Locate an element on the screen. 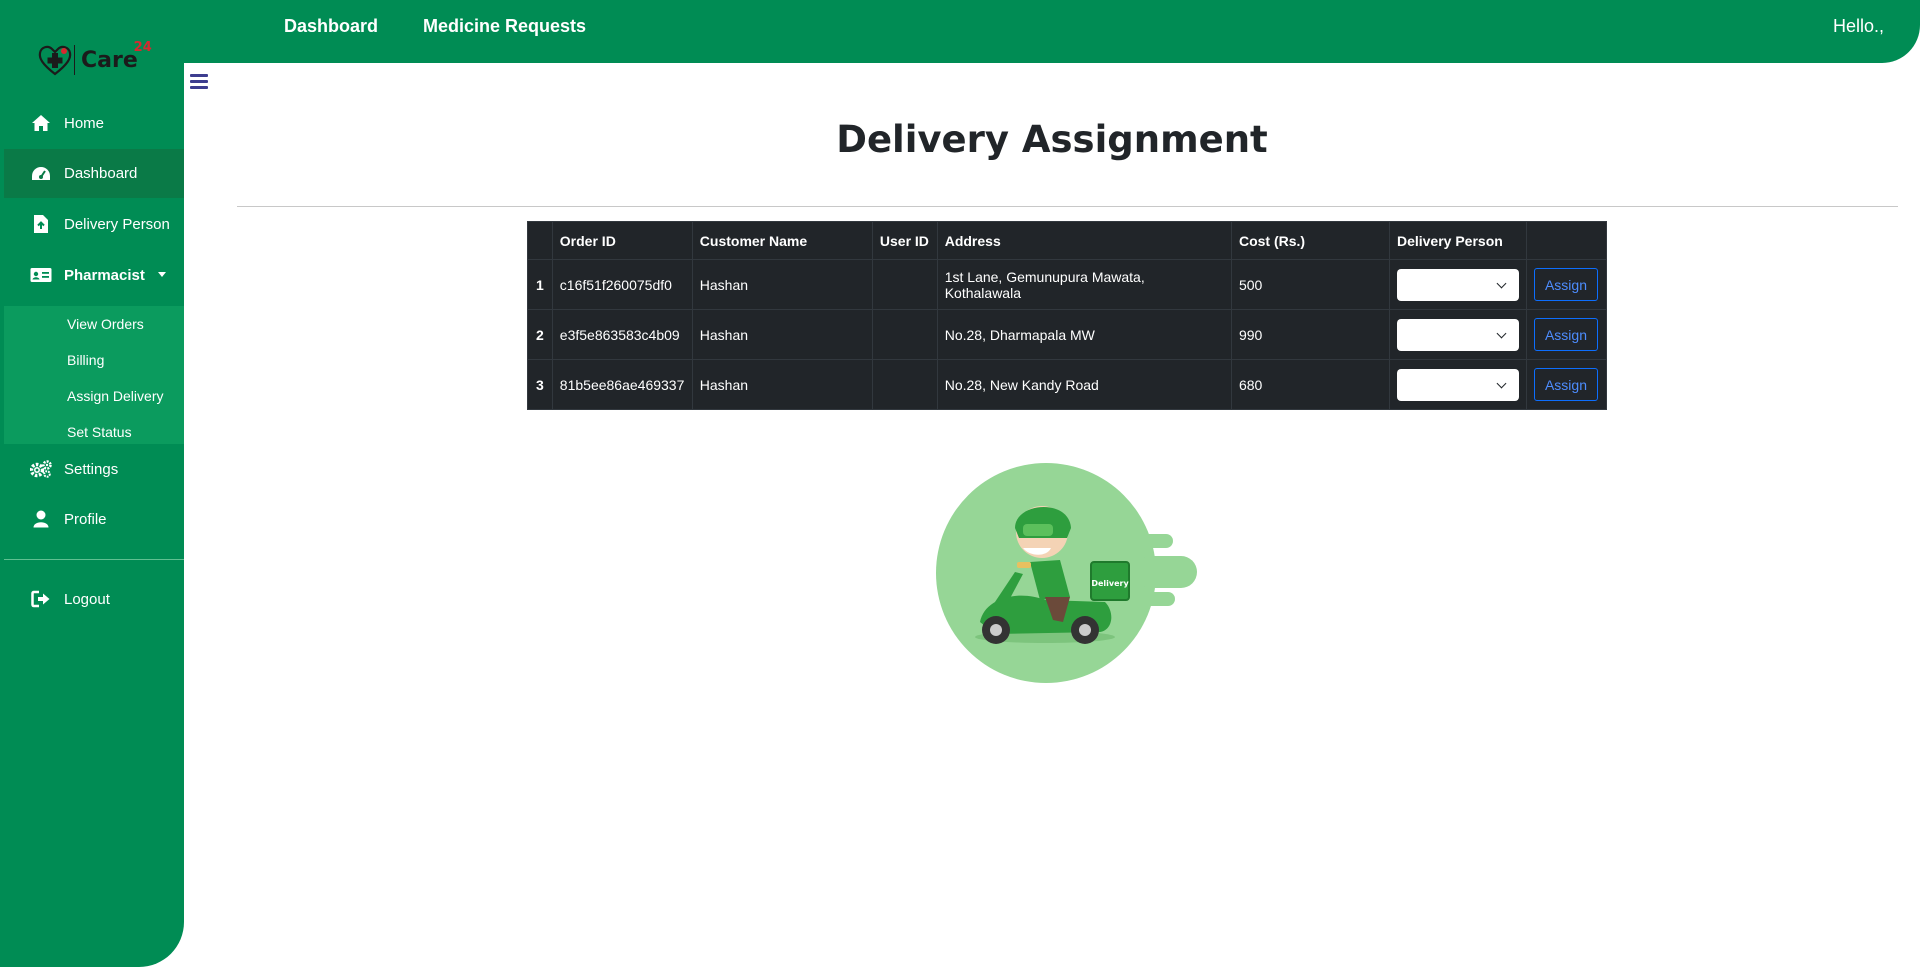 This screenshot has height=967, width=1920. brand-logo: Care 24 is located at coordinates (95, 60).